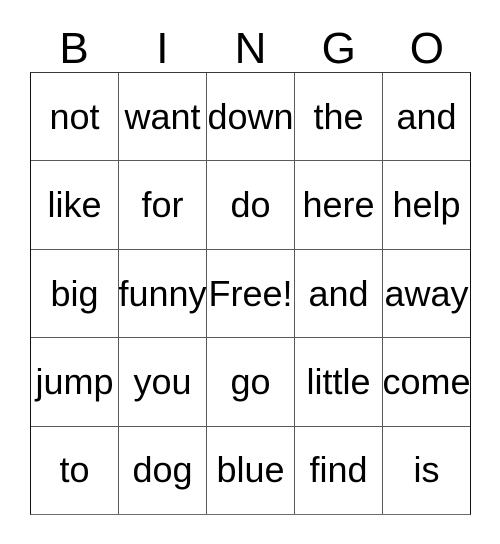 Image resolution: width=500 pixels, height=544 pixels. Describe the element at coordinates (427, 48) in the screenshot. I see `bingo-header-letter-o: O` at that location.